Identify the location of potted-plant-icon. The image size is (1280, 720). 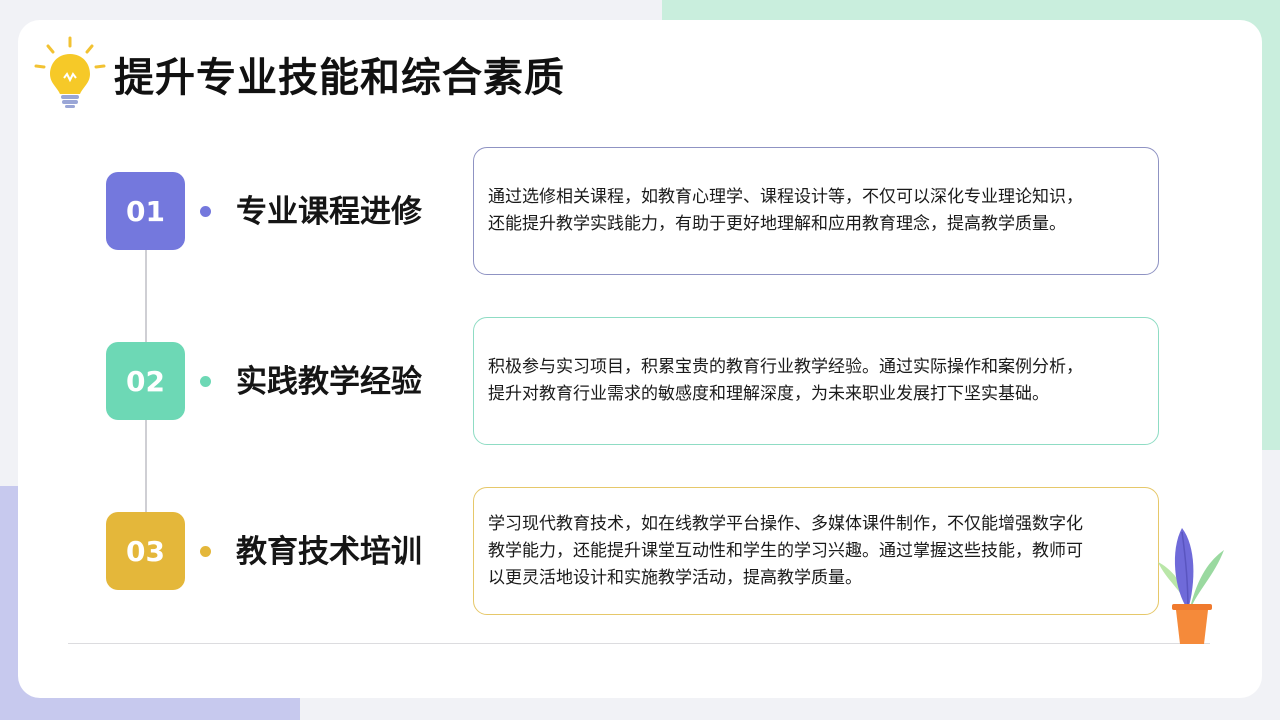
(1191, 586).